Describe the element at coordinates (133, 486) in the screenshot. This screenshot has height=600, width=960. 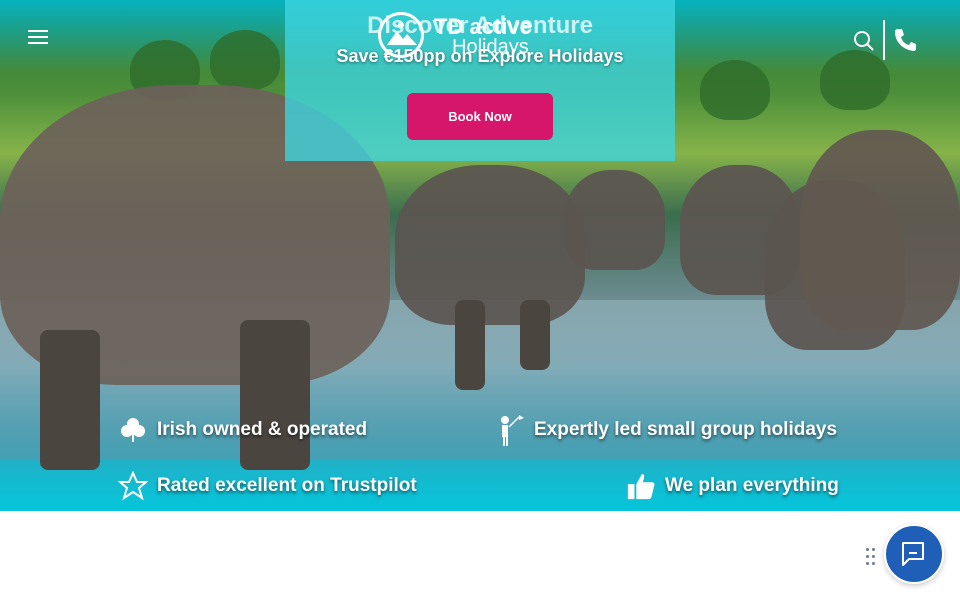
I see `star-icon` at that location.